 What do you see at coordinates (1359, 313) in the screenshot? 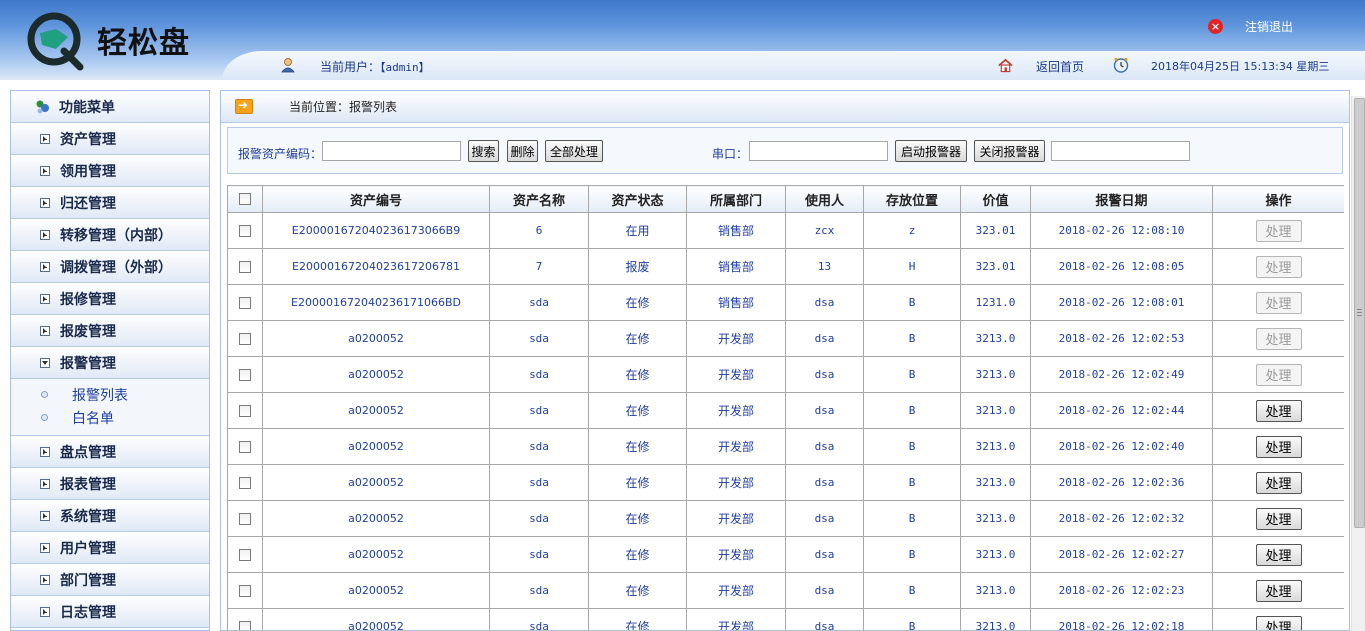
I see `scrollbar-thumb` at bounding box center [1359, 313].